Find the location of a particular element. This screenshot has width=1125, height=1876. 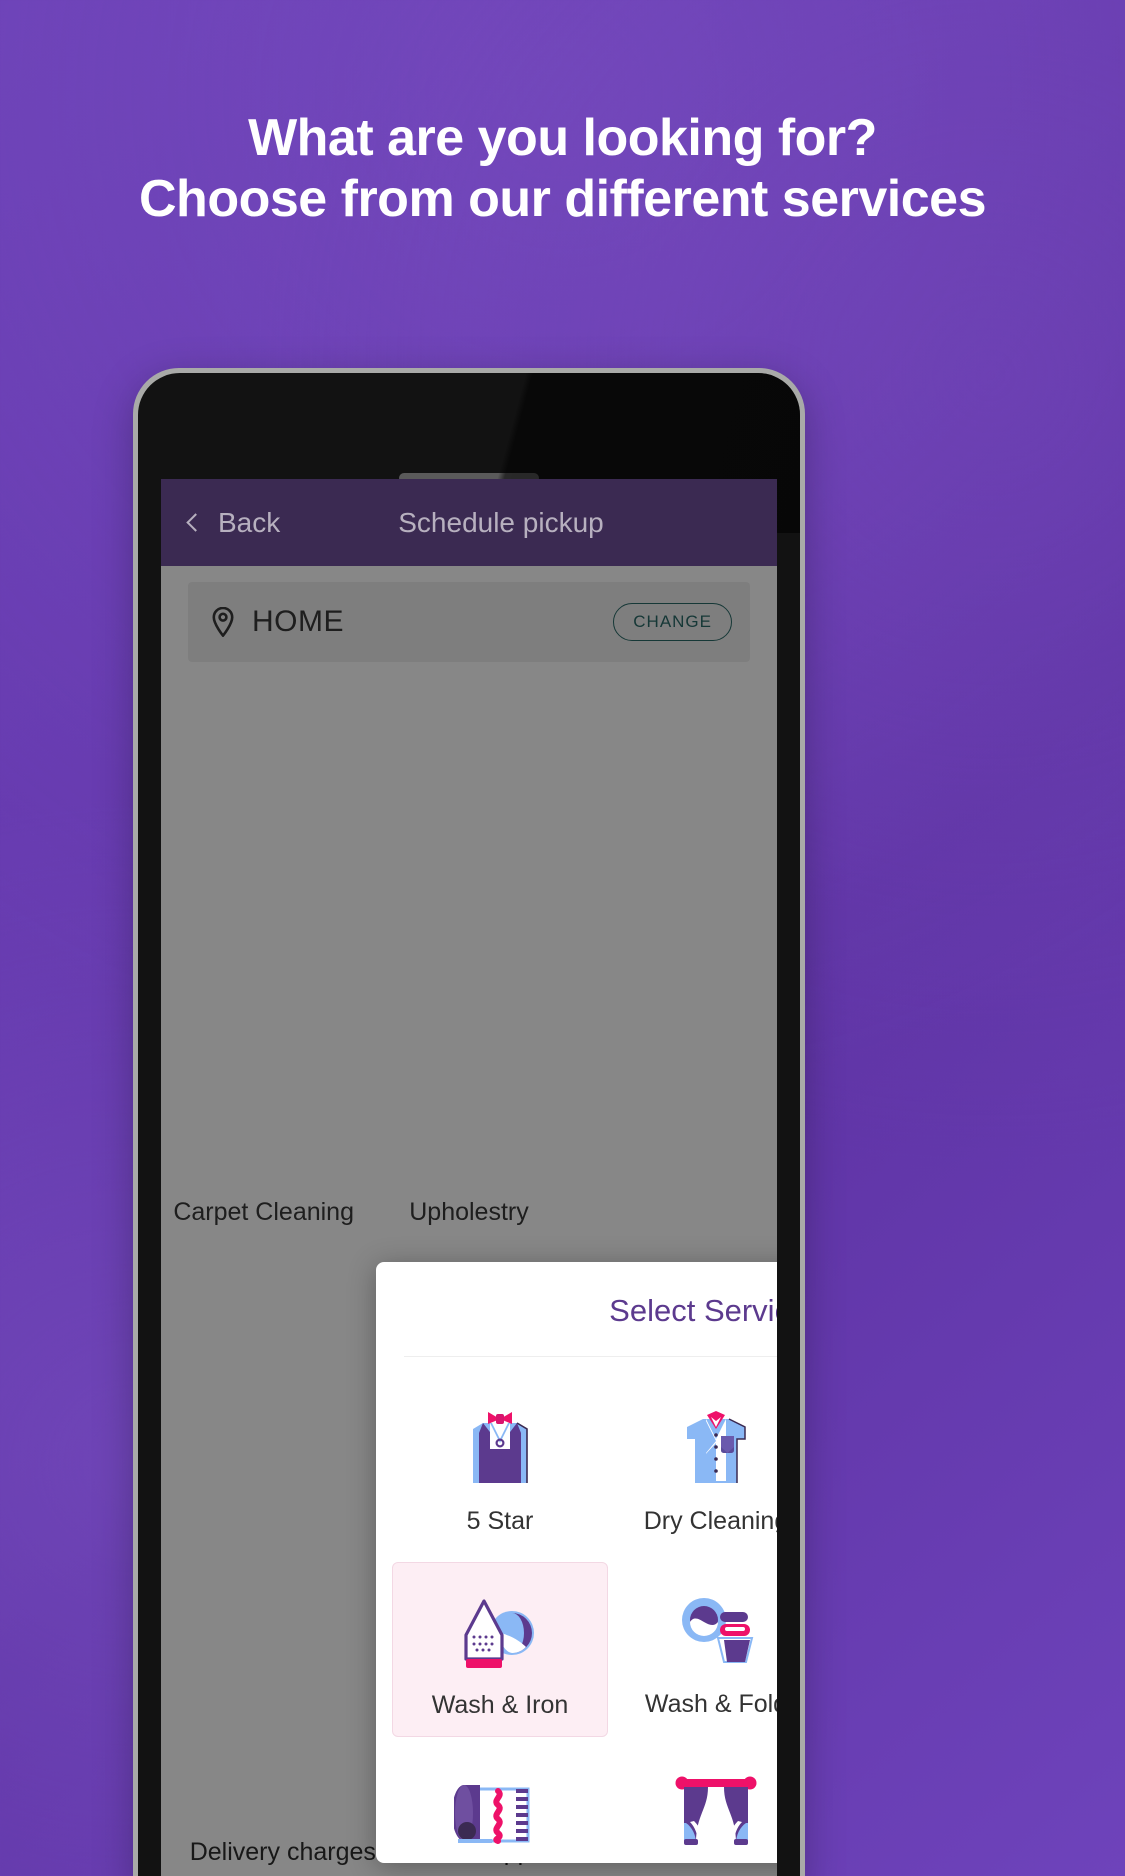

service-tile-wash-and-iron: Wash & Iron is located at coordinates (500, 1649).